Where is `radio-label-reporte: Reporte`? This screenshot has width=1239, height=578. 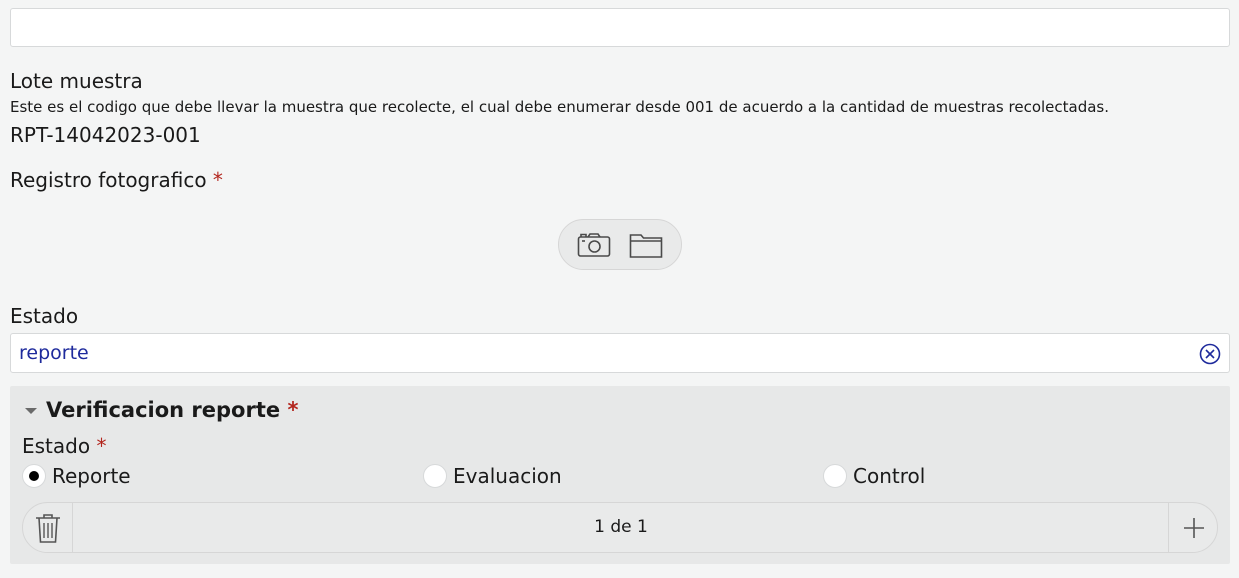
radio-label-reporte: Reporte is located at coordinates (91, 476).